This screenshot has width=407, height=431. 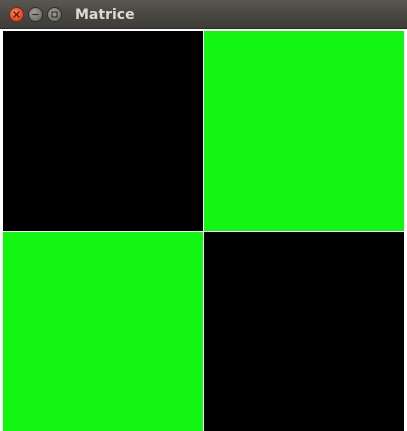 I want to click on close-icon, so click(x=16, y=14).